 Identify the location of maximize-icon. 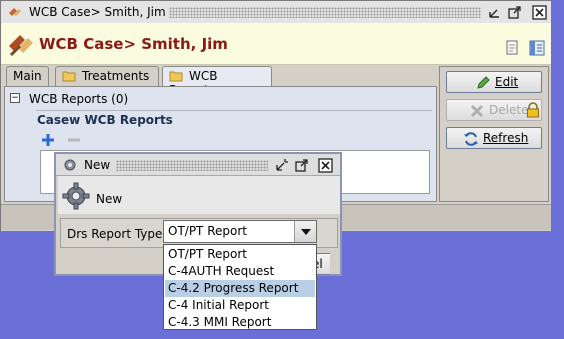
(514, 12).